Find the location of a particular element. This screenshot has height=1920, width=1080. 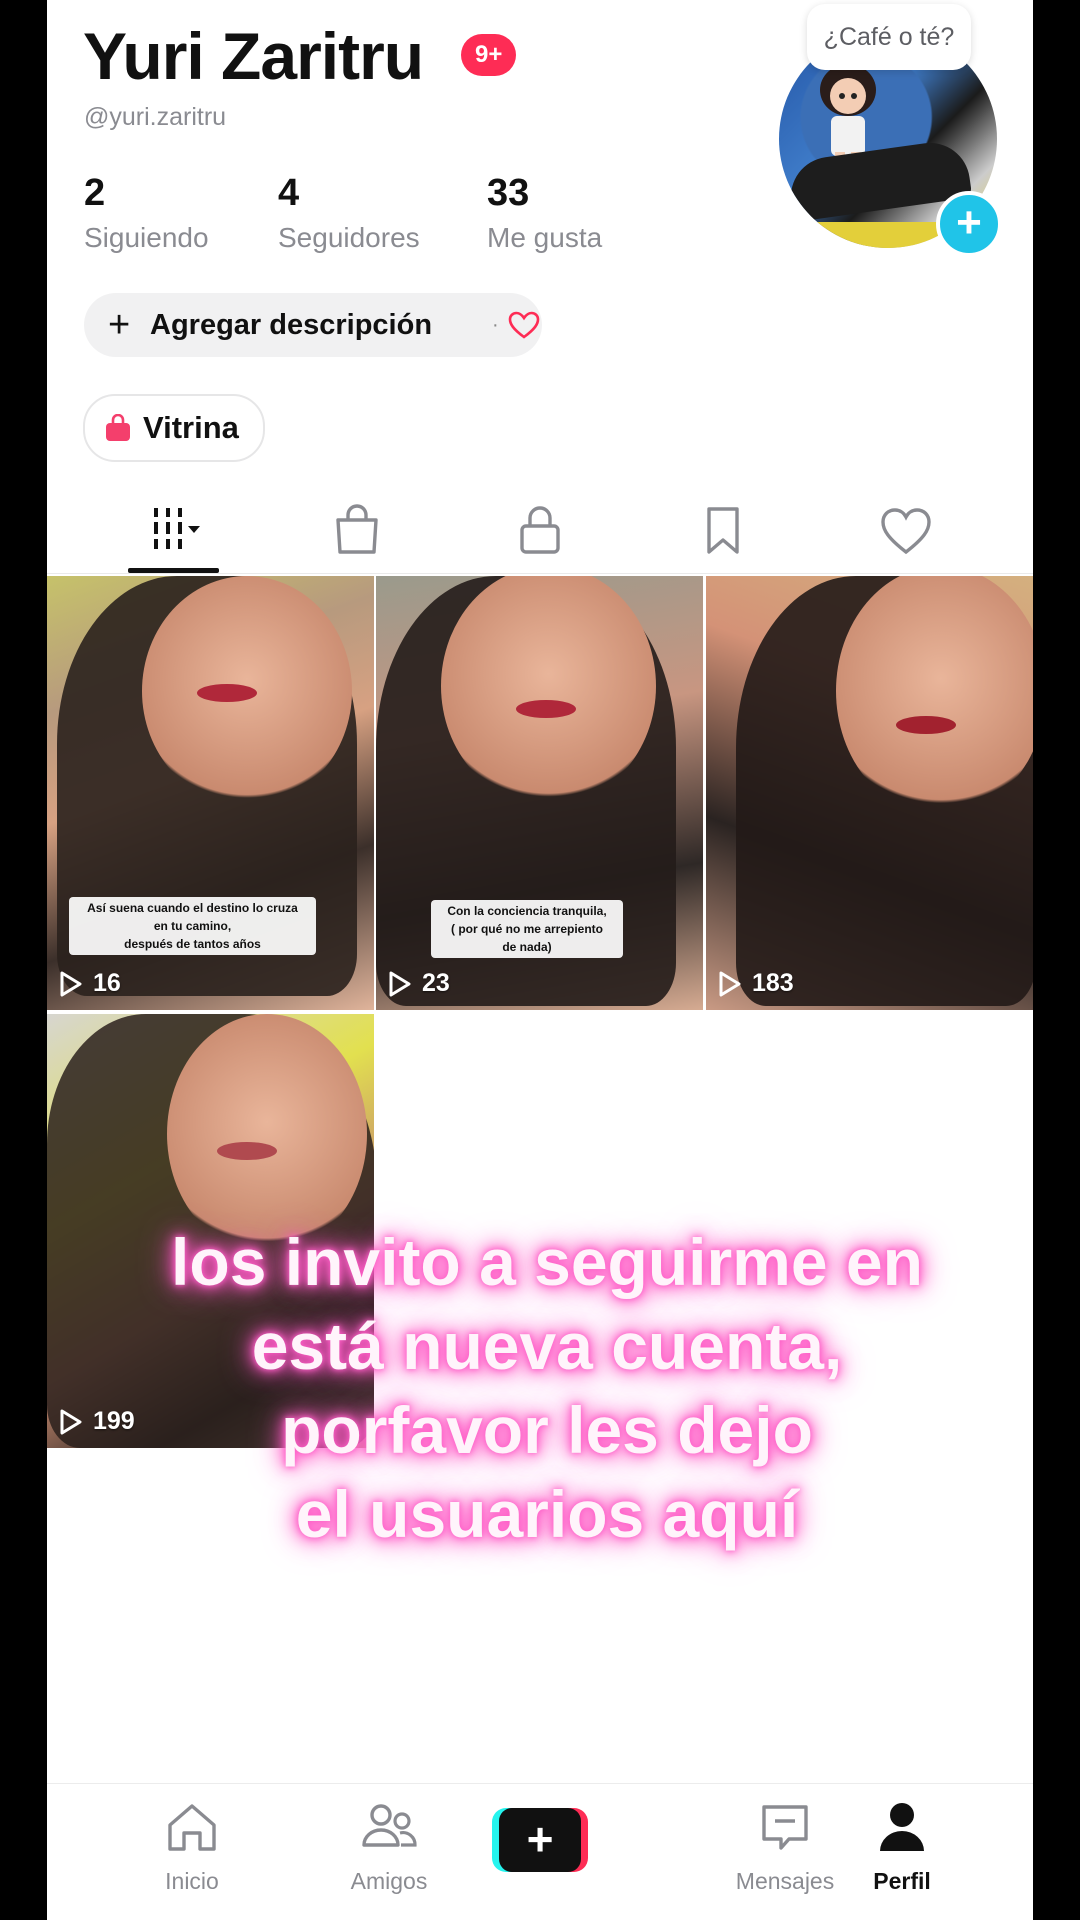

cafe-o-te-bubble: ¿Café o té? is located at coordinates (889, 37).